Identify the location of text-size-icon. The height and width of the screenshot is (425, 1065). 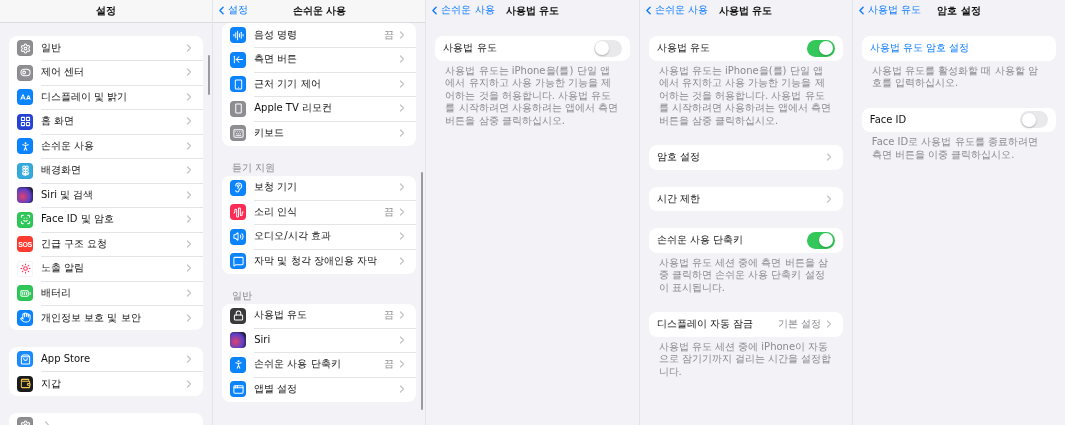
(25, 97).